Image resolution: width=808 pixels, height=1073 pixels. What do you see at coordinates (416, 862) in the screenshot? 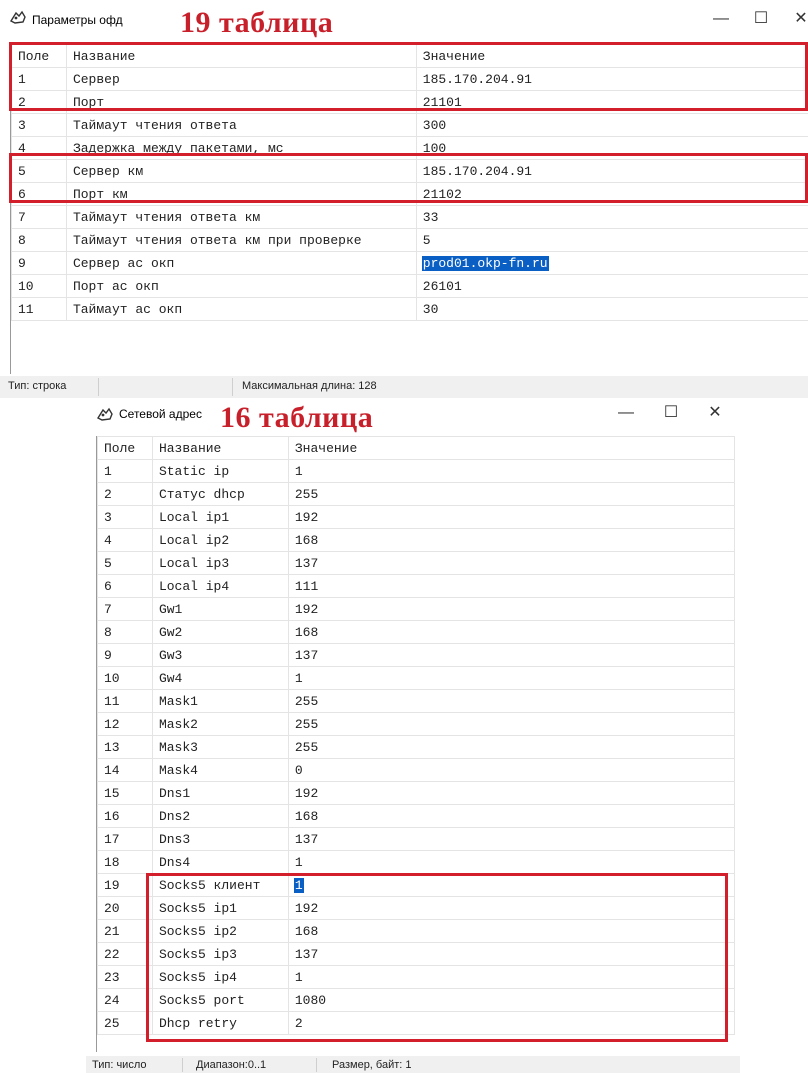
I see `table-row: 18 Dns4 1` at bounding box center [416, 862].